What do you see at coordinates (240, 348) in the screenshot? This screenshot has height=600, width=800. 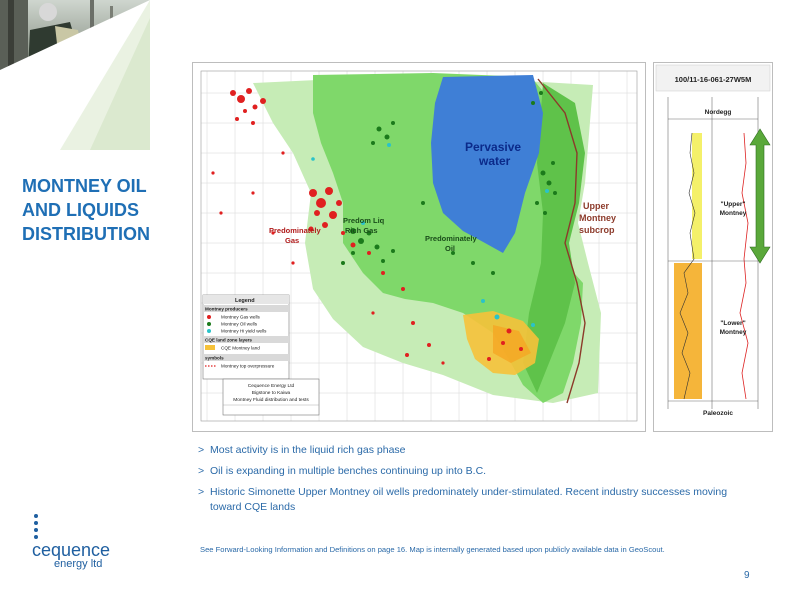 I see `legend-item-land: CQE Montney land` at bounding box center [240, 348].